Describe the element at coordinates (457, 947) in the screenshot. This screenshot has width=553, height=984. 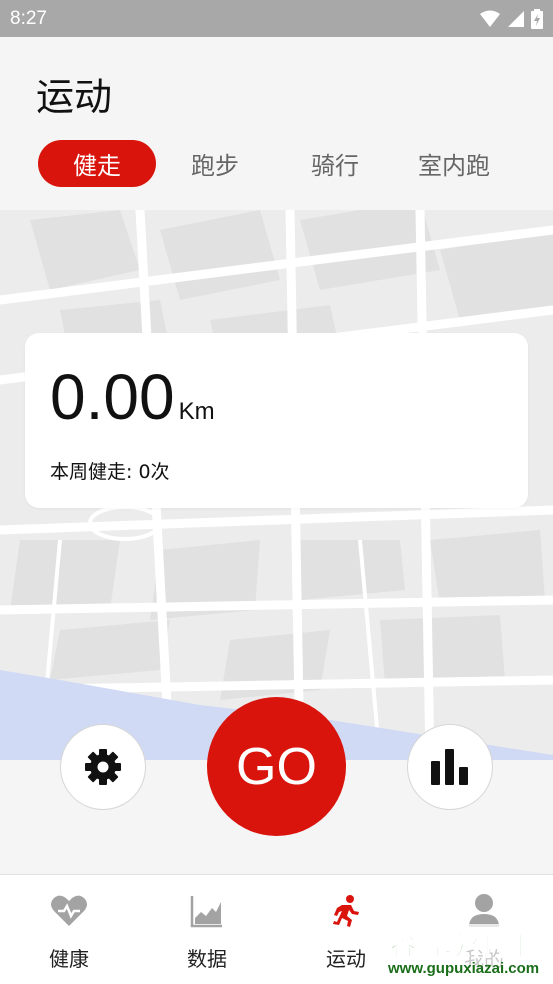
I see `watermark-title: 谷普软件园` at that location.